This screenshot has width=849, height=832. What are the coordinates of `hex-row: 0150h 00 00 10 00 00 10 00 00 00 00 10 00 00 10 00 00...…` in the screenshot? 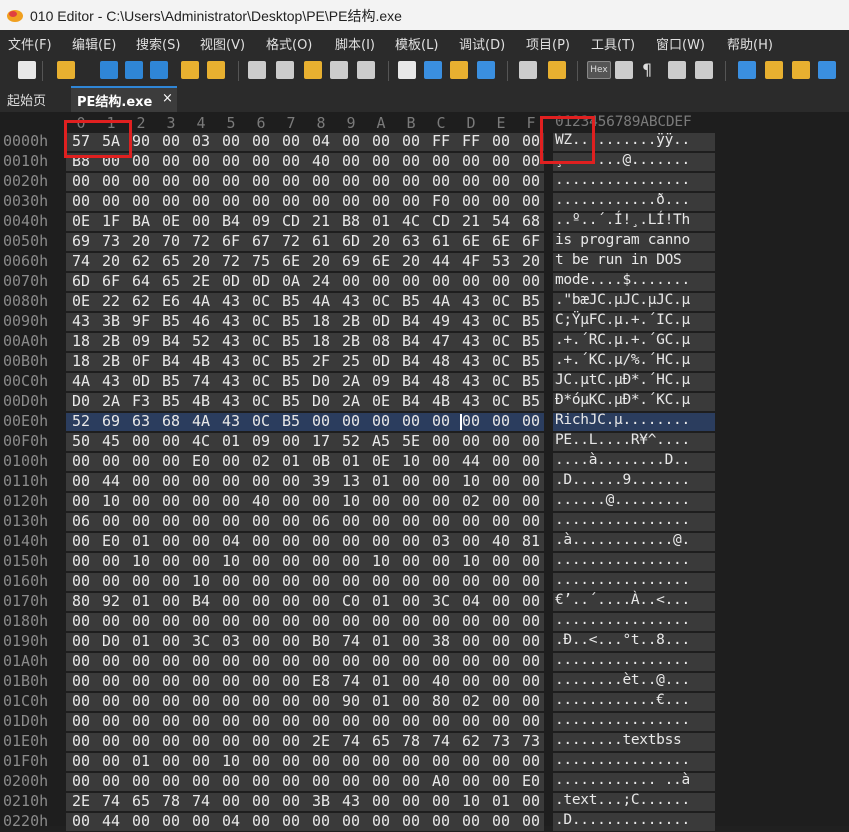 It's located at (424, 562).